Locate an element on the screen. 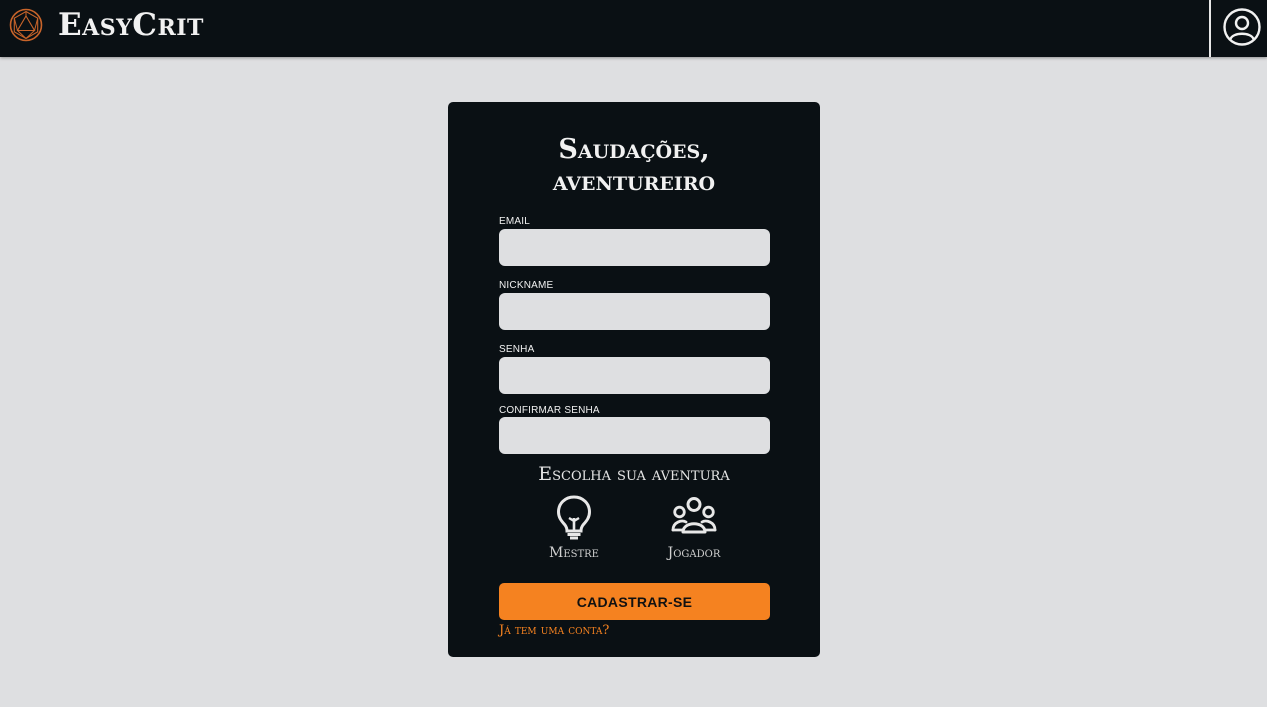 The image size is (1267, 707). d20-icon is located at coordinates (26, 25).